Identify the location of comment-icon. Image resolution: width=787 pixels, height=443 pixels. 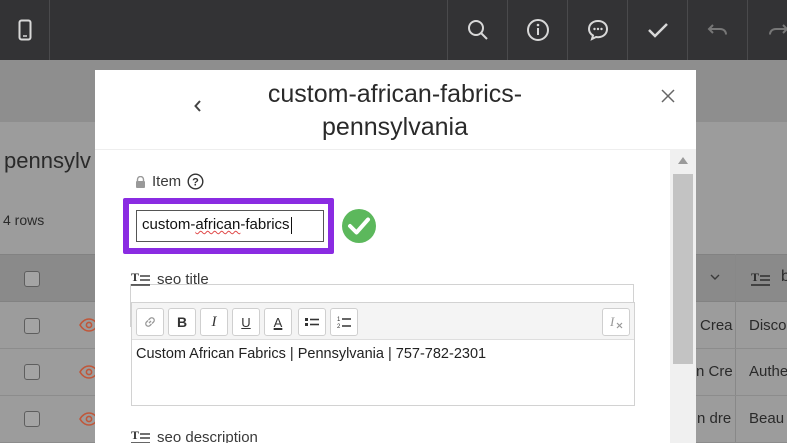
(597, 30).